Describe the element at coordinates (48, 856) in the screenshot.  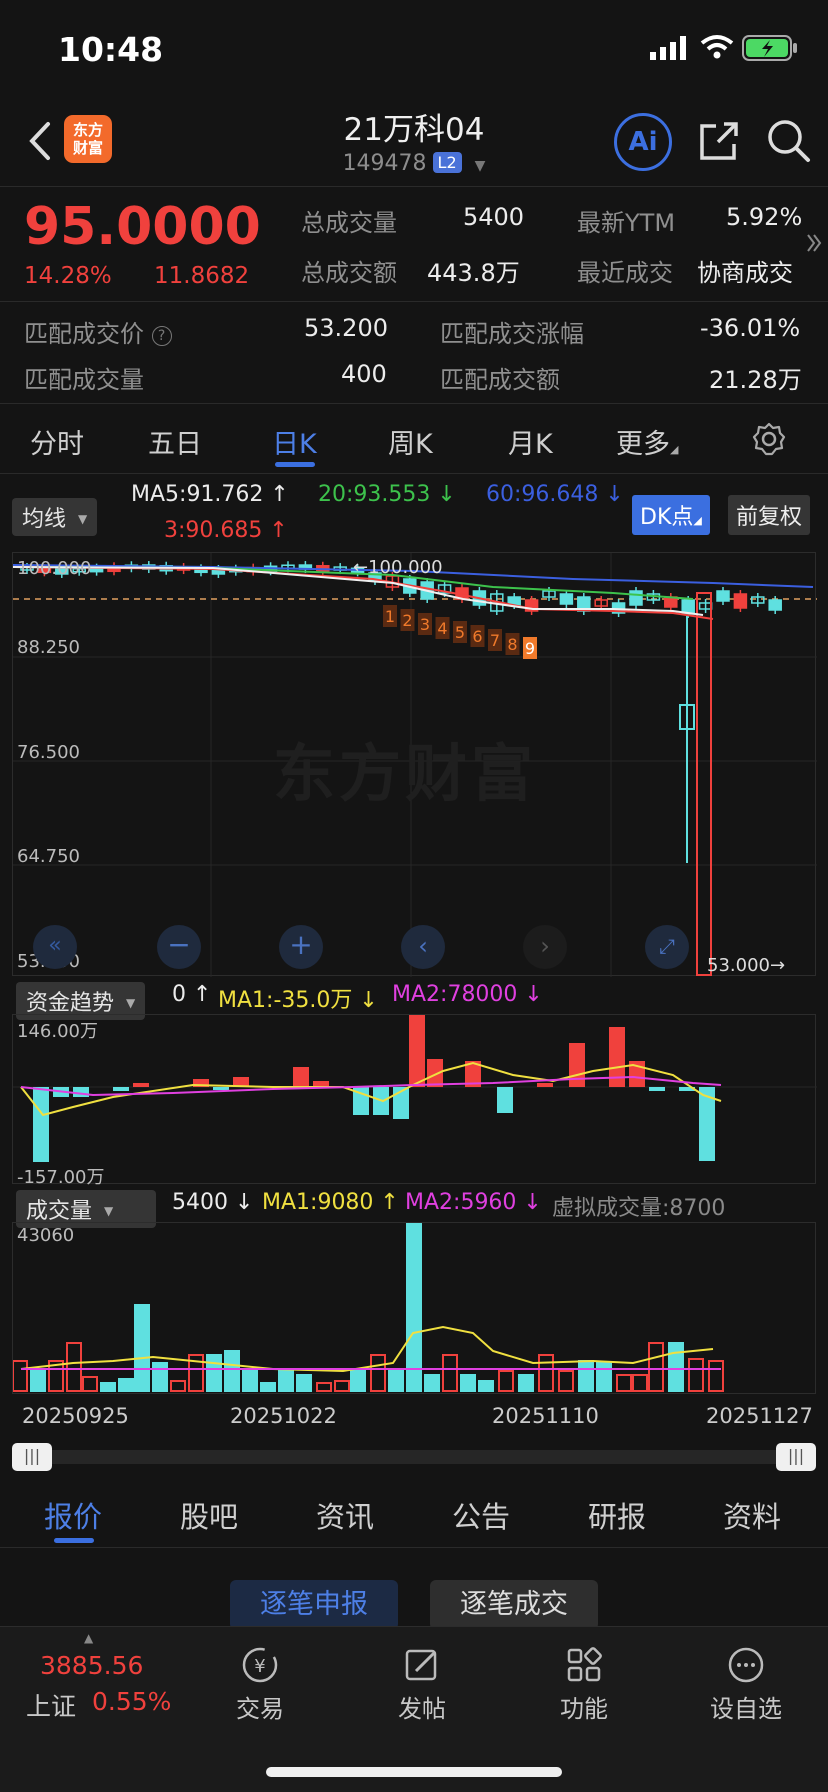
I see `y-label: 64.750` at that location.